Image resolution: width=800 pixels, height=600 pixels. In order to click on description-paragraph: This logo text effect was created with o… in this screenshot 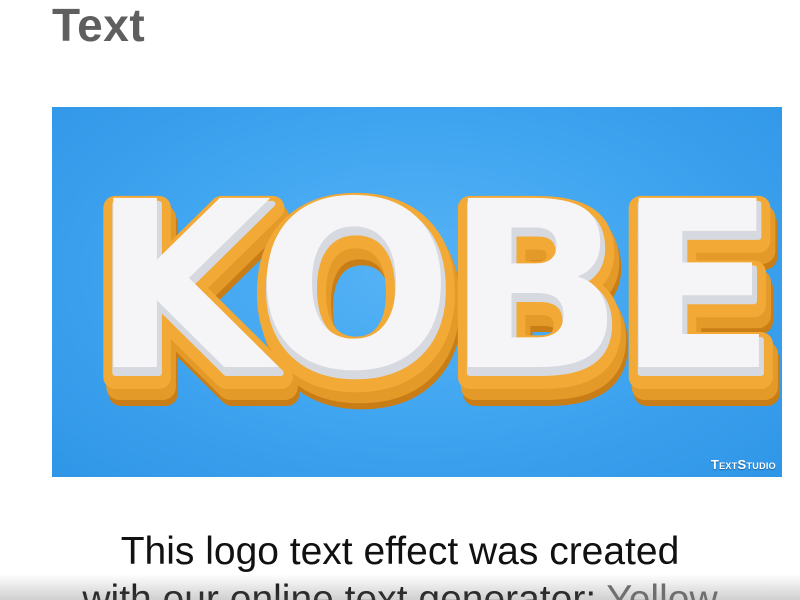, I will do `click(400, 564)`.